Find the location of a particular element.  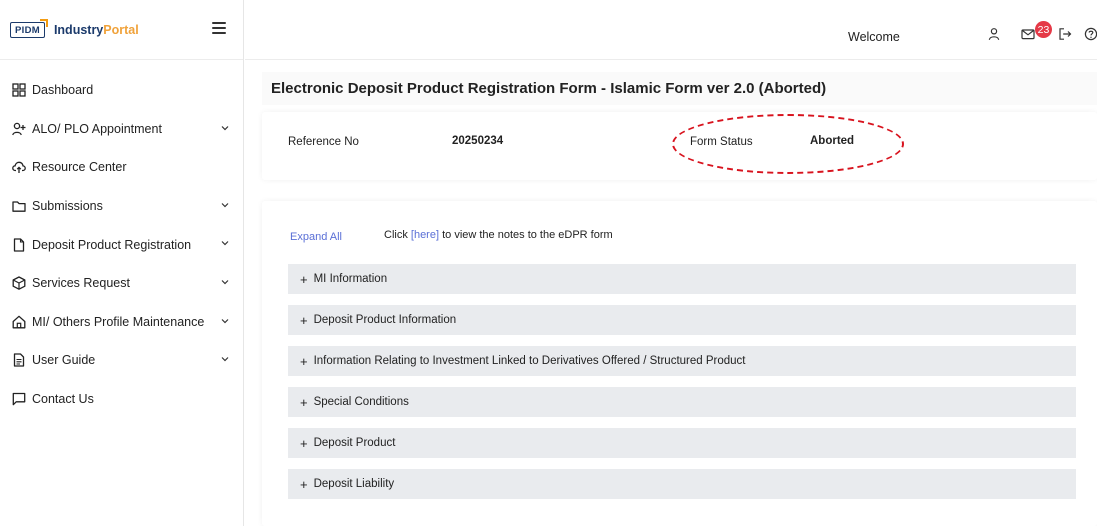

user-icon is located at coordinates (994, 34).